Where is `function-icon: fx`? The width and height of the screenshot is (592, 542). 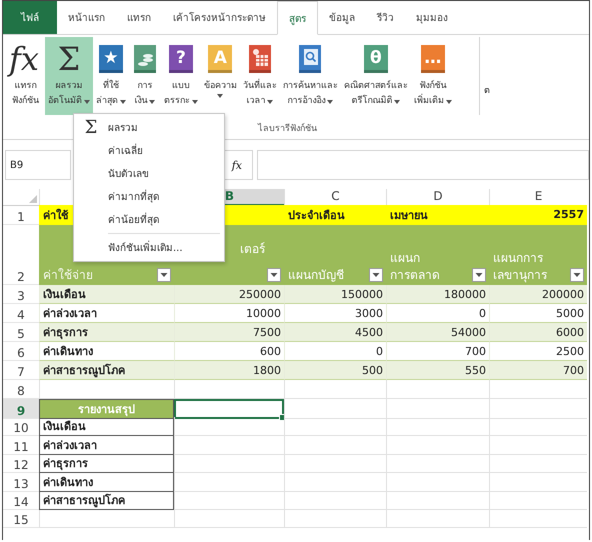
function-icon: fx is located at coordinates (25, 59).